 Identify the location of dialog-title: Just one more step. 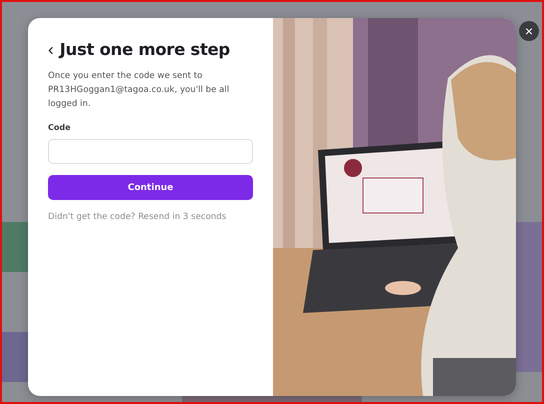
(145, 49).